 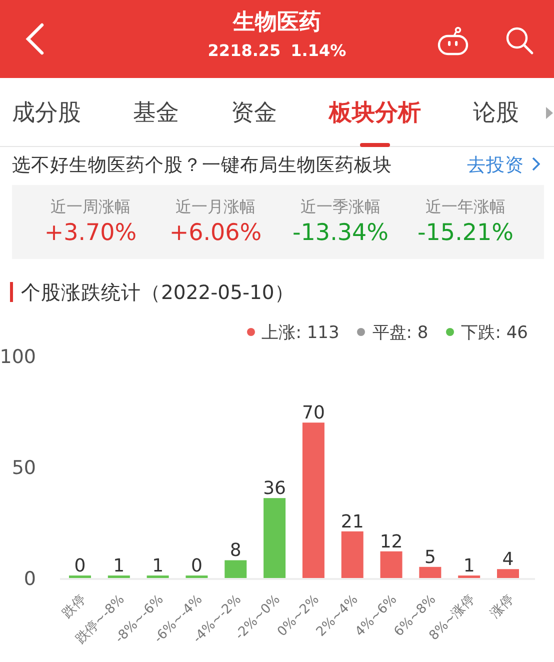 What do you see at coordinates (375, 112) in the screenshot?
I see `tab: 板块分析` at bounding box center [375, 112].